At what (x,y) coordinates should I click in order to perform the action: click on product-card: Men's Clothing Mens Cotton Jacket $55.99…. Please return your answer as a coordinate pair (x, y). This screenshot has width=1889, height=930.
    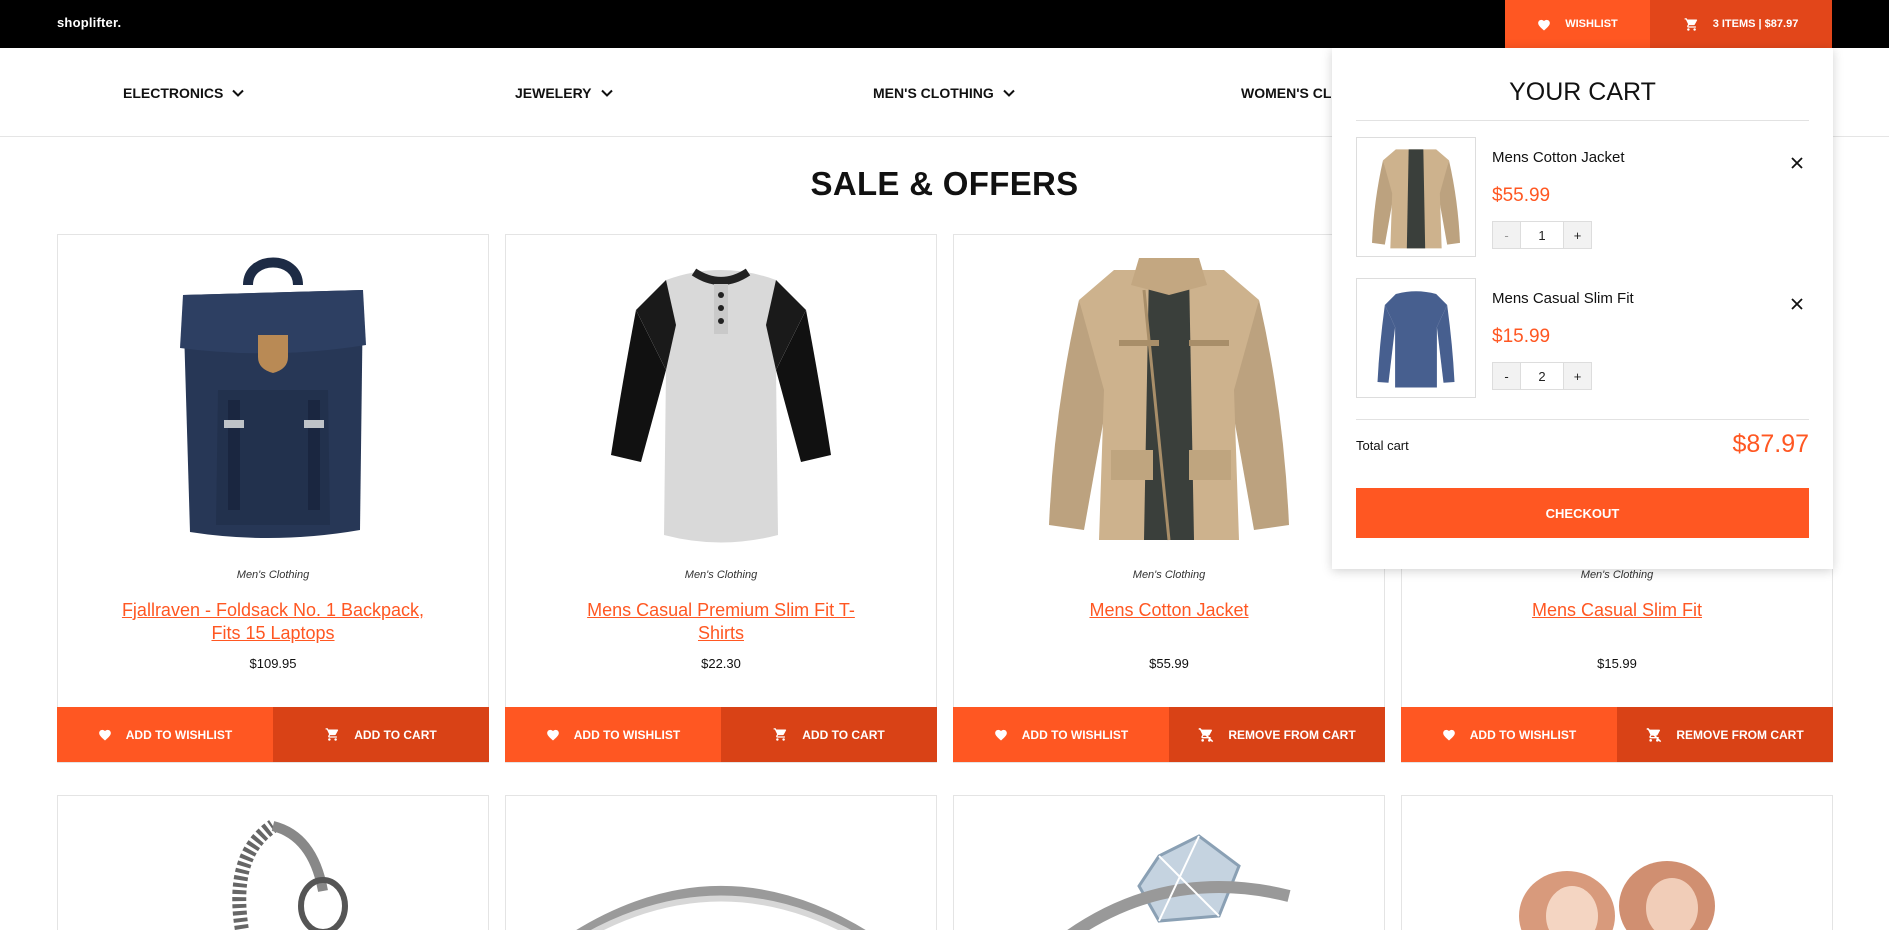
    Looking at the image, I should click on (1169, 498).